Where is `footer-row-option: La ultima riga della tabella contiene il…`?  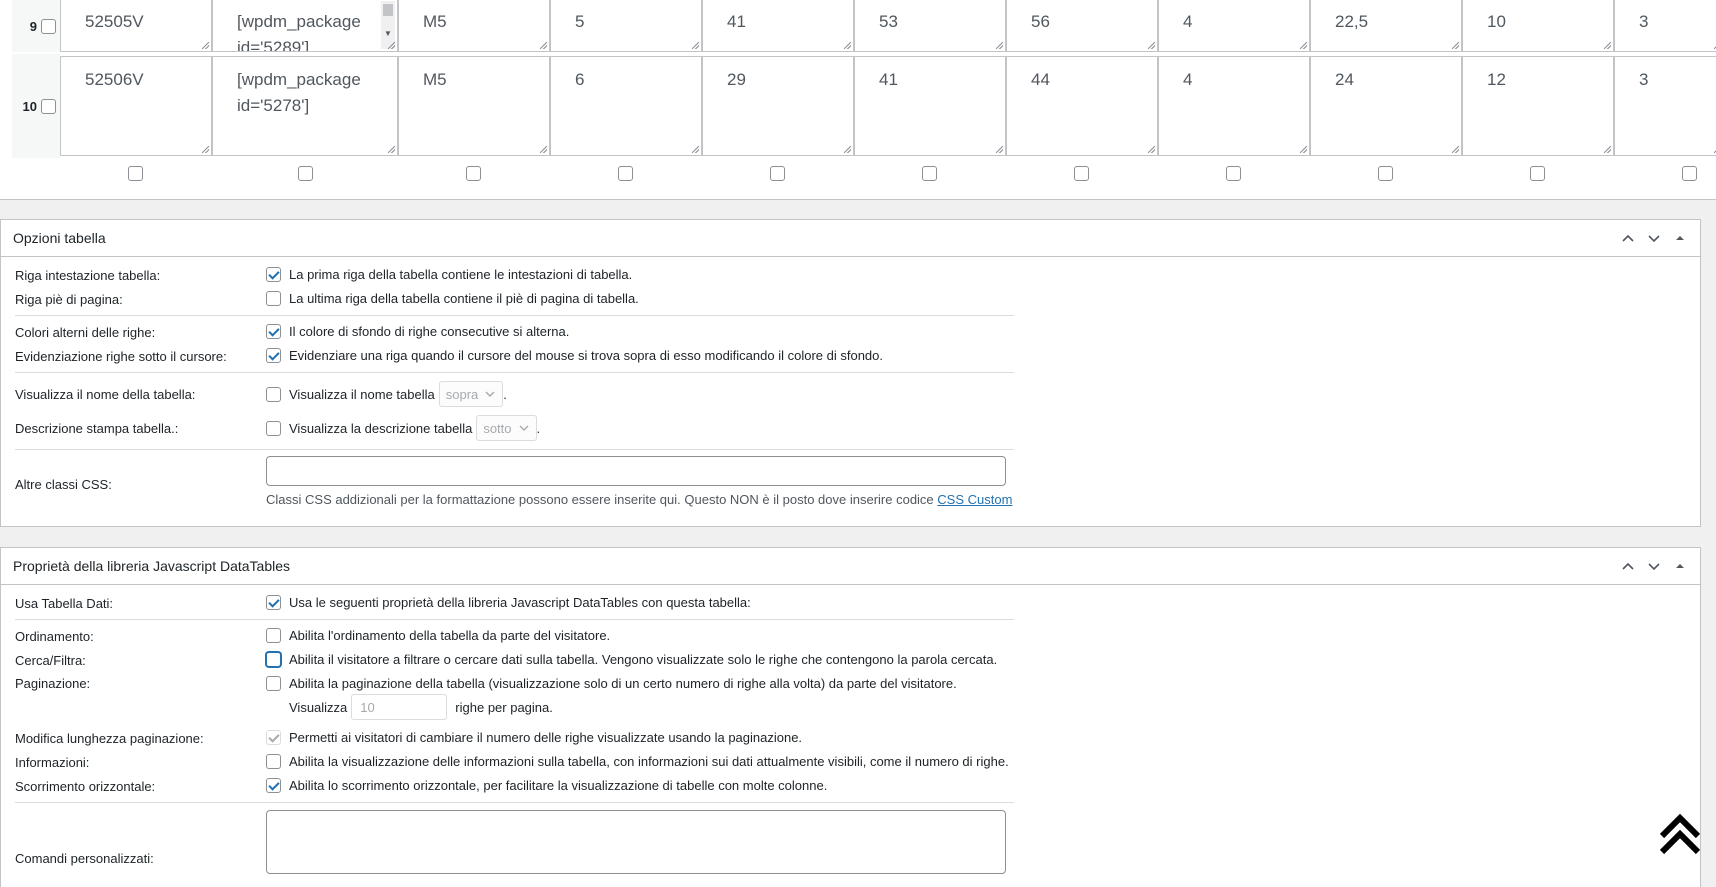
footer-row-option: La ultima riga della tabella contiene il… is located at coordinates (452, 298).